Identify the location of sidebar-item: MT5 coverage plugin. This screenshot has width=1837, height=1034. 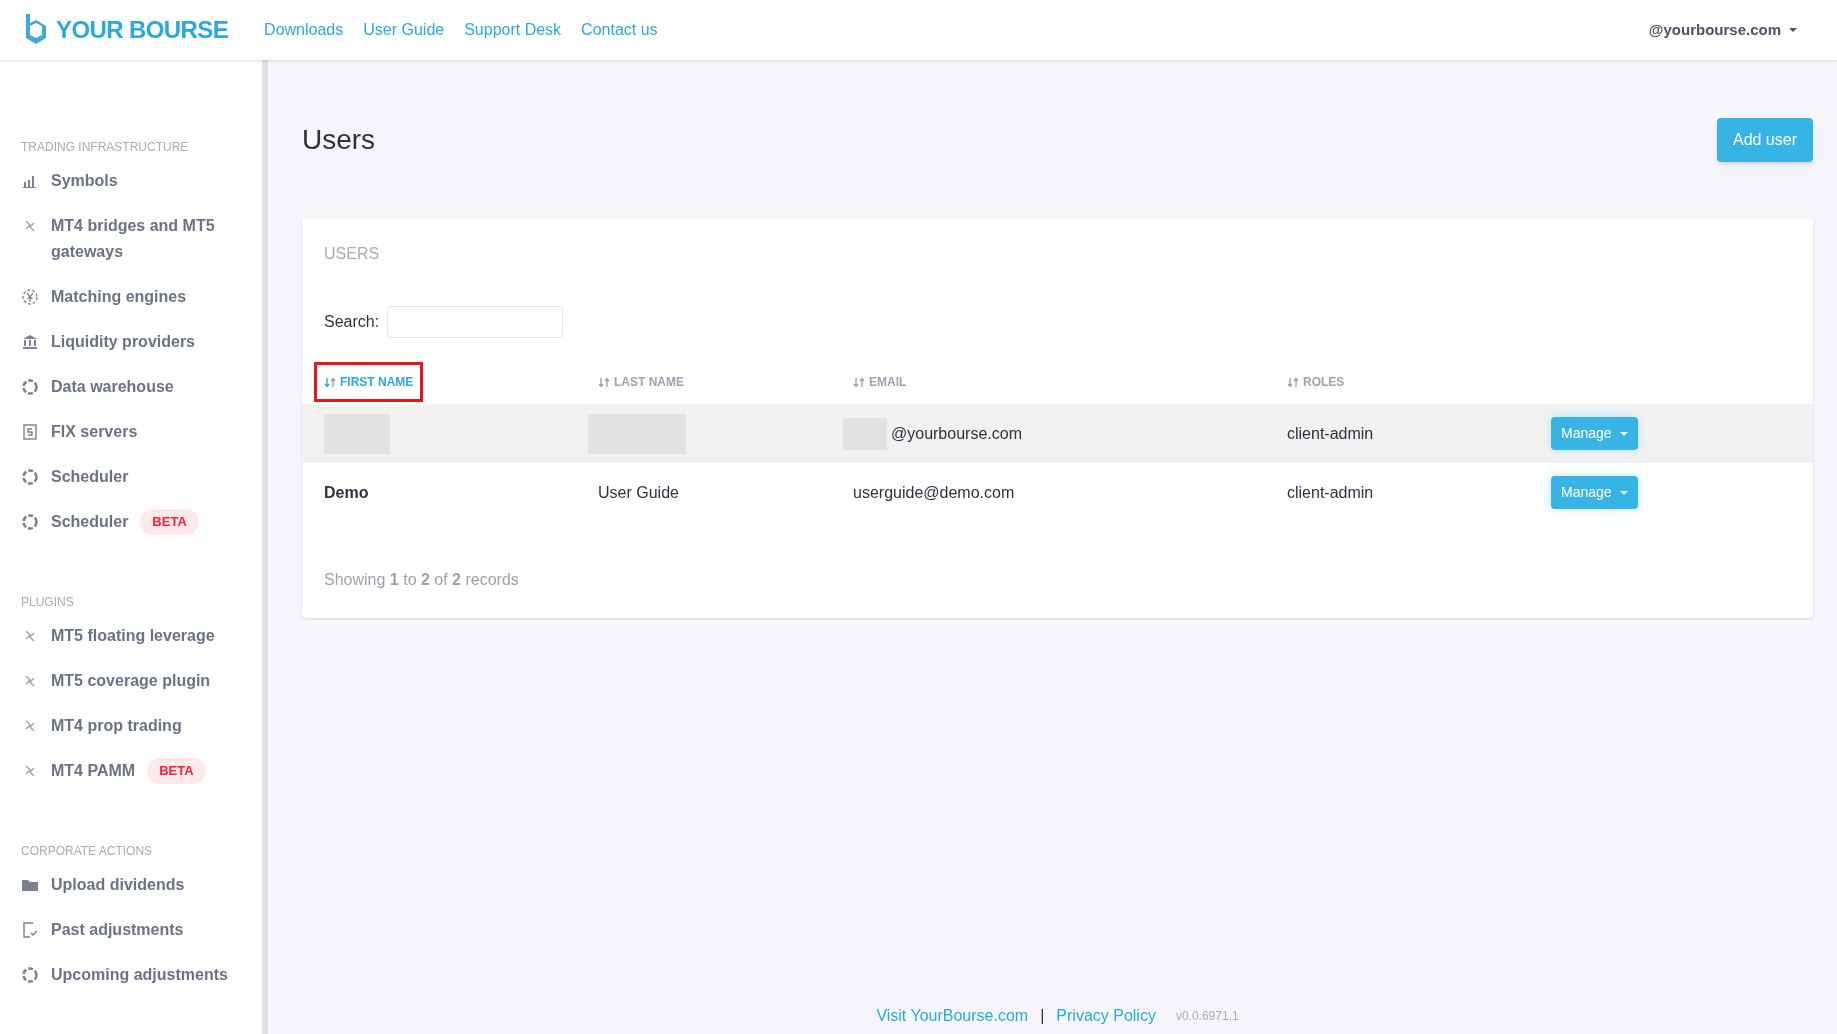
(131, 681).